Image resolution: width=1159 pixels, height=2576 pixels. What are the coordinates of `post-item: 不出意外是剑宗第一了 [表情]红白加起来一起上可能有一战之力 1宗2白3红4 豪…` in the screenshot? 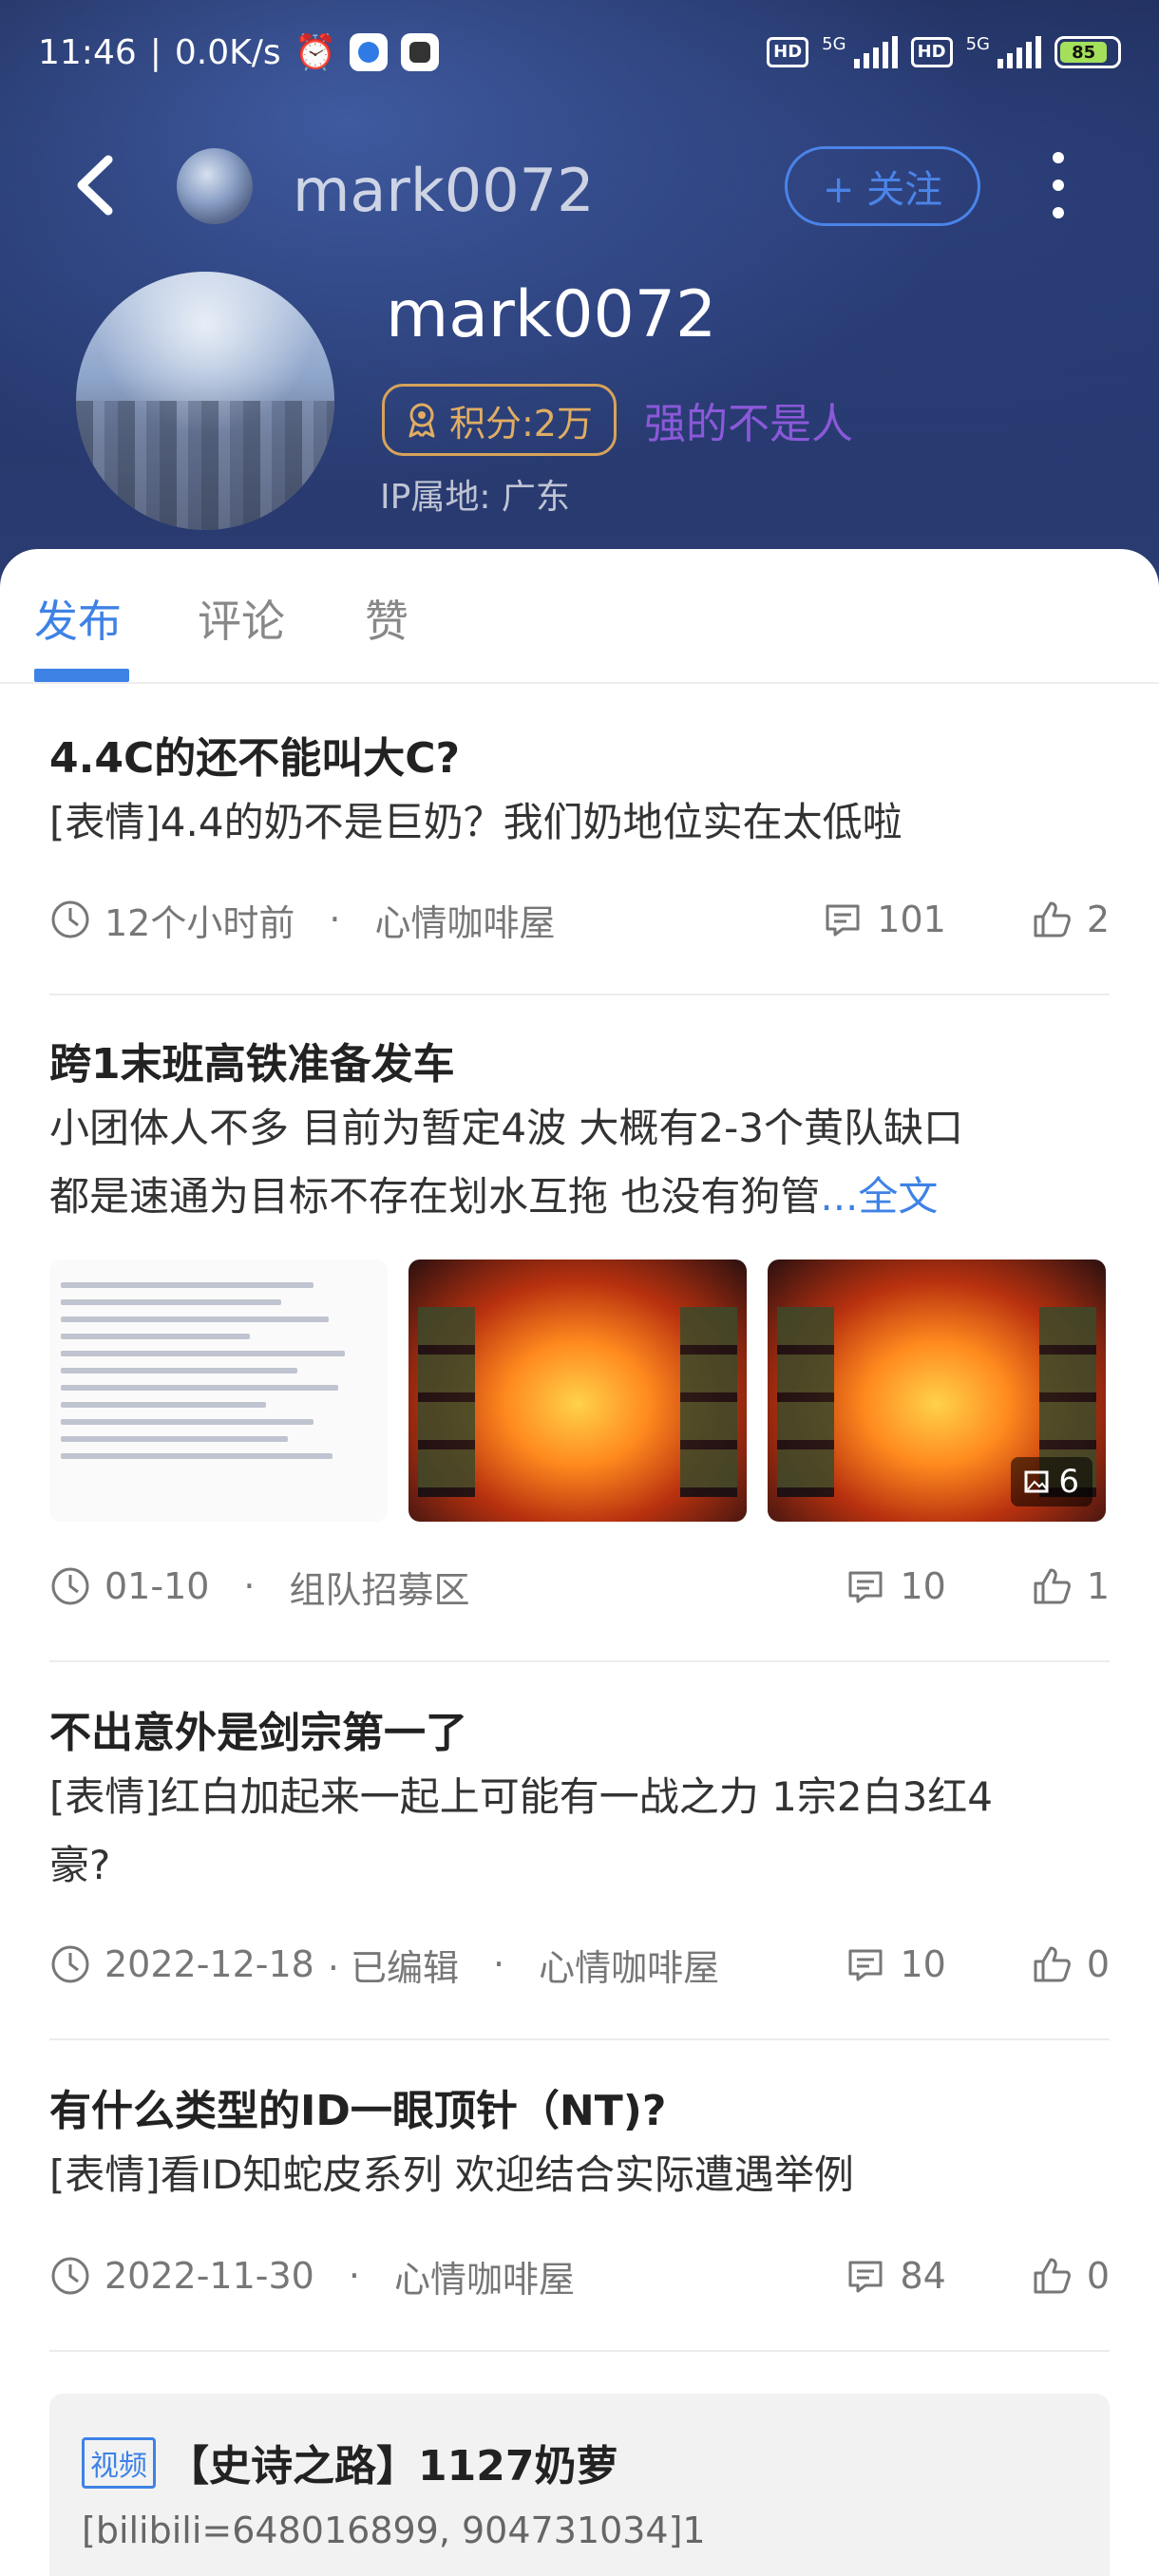 It's located at (579, 1802).